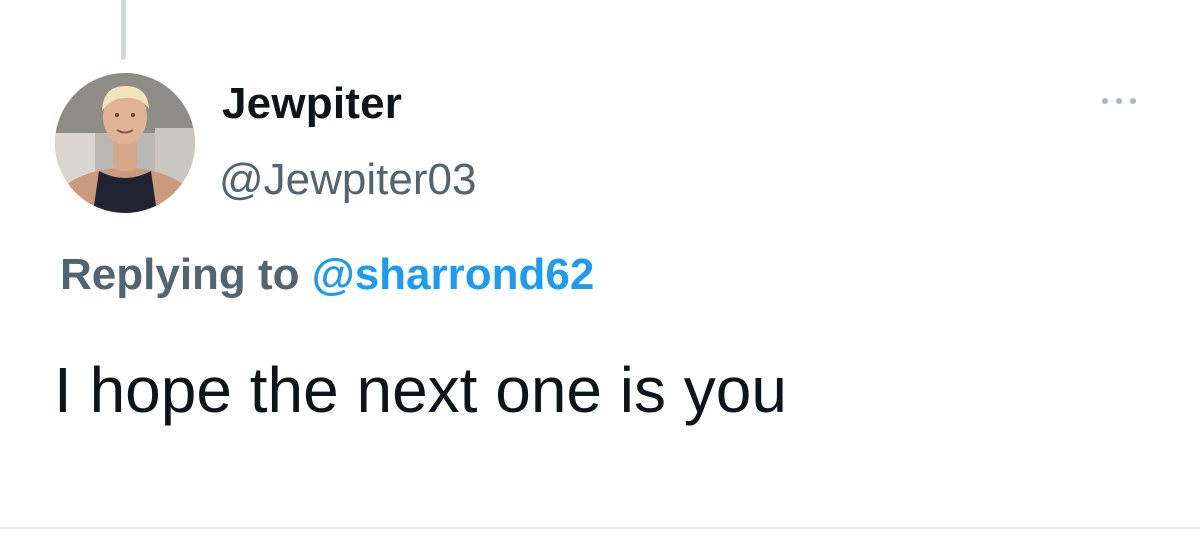 This screenshot has width=1200, height=545. I want to click on avatar, so click(125, 143).